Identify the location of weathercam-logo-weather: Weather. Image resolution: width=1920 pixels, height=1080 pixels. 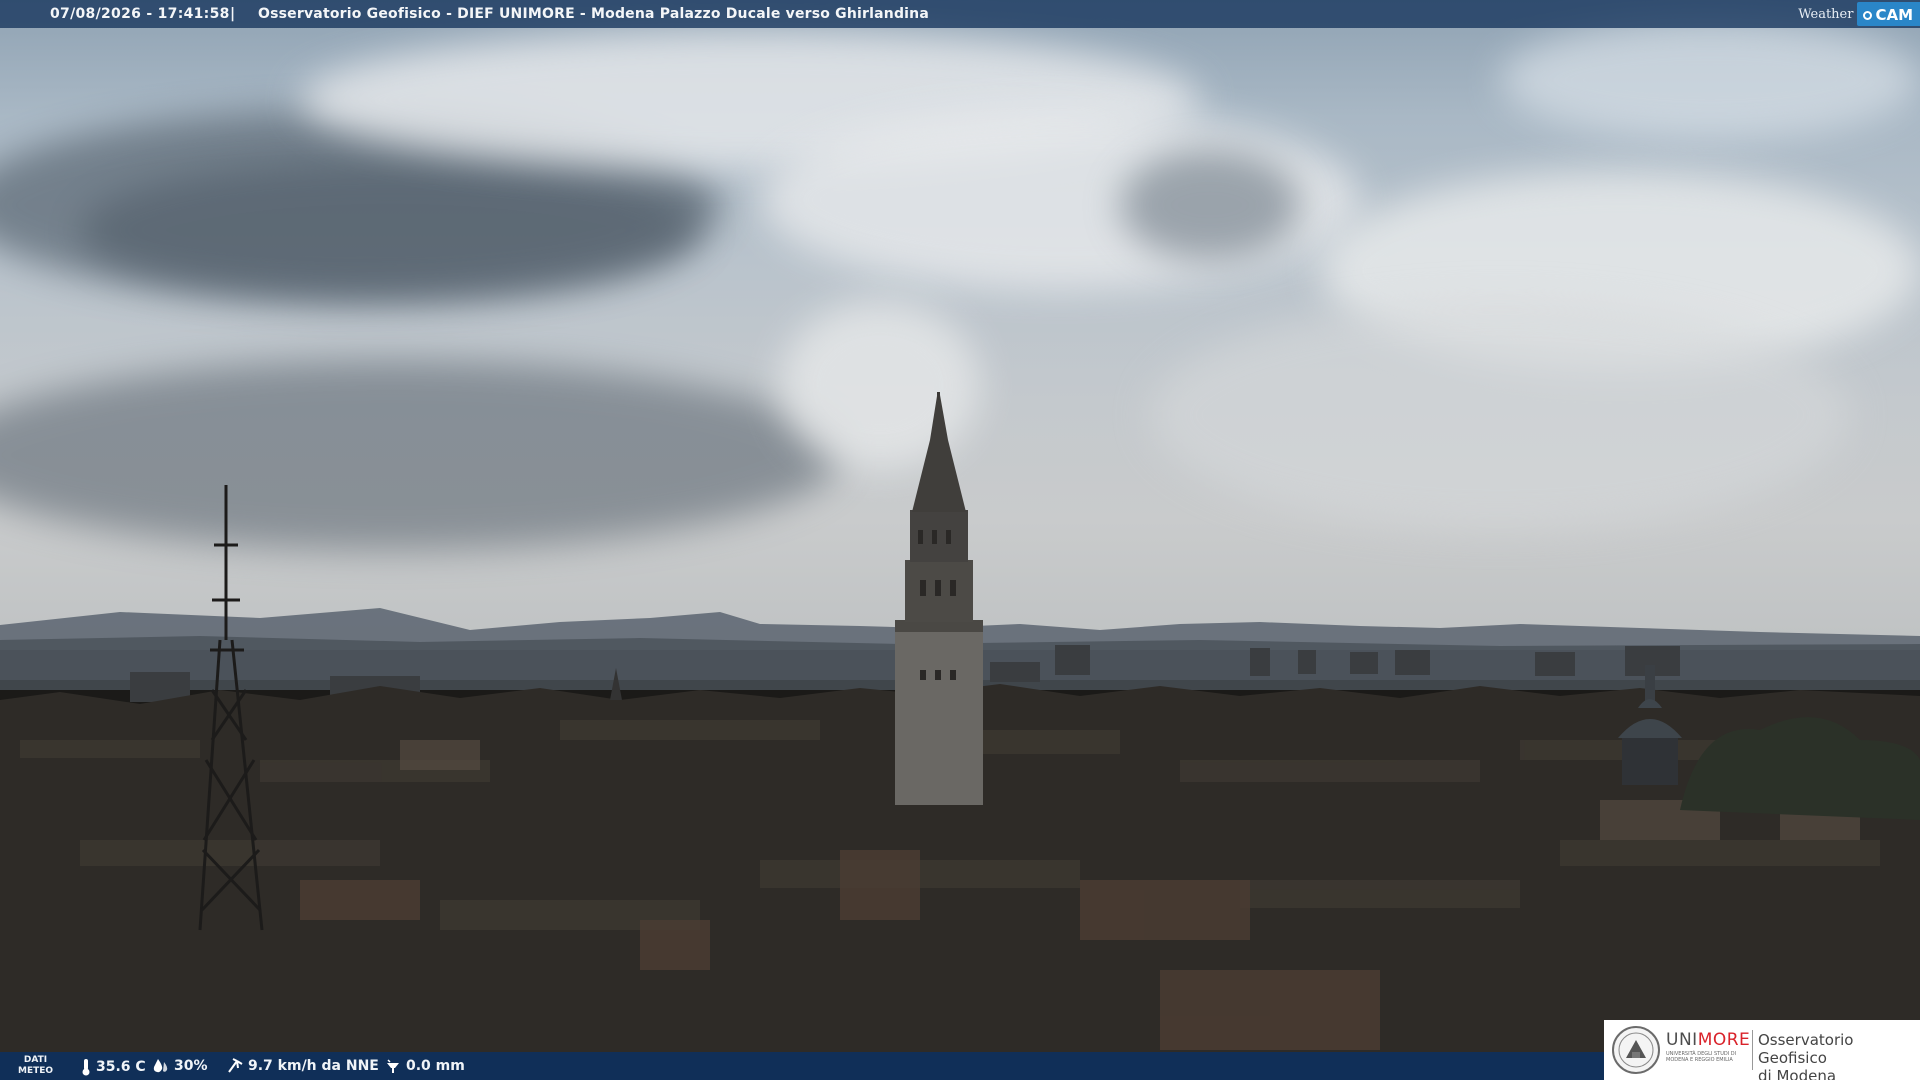
(1826, 14).